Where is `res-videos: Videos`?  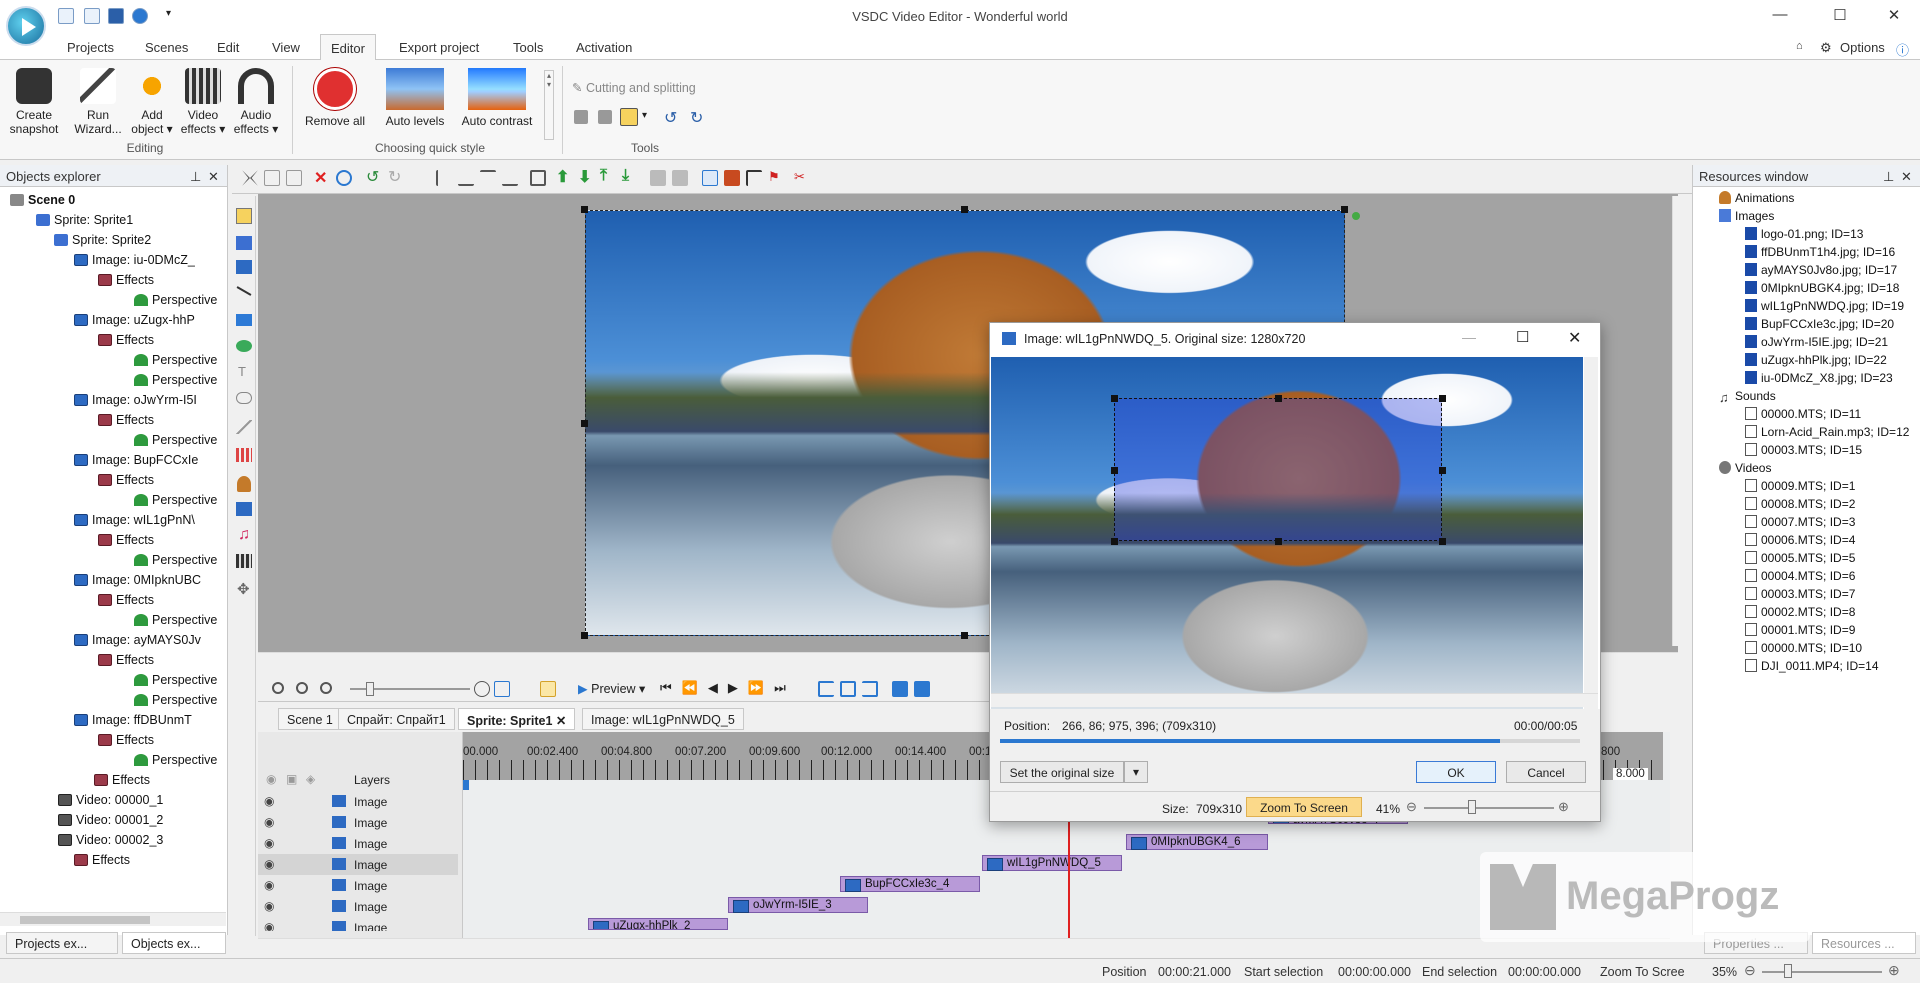 res-videos: Videos is located at coordinates (1745, 468).